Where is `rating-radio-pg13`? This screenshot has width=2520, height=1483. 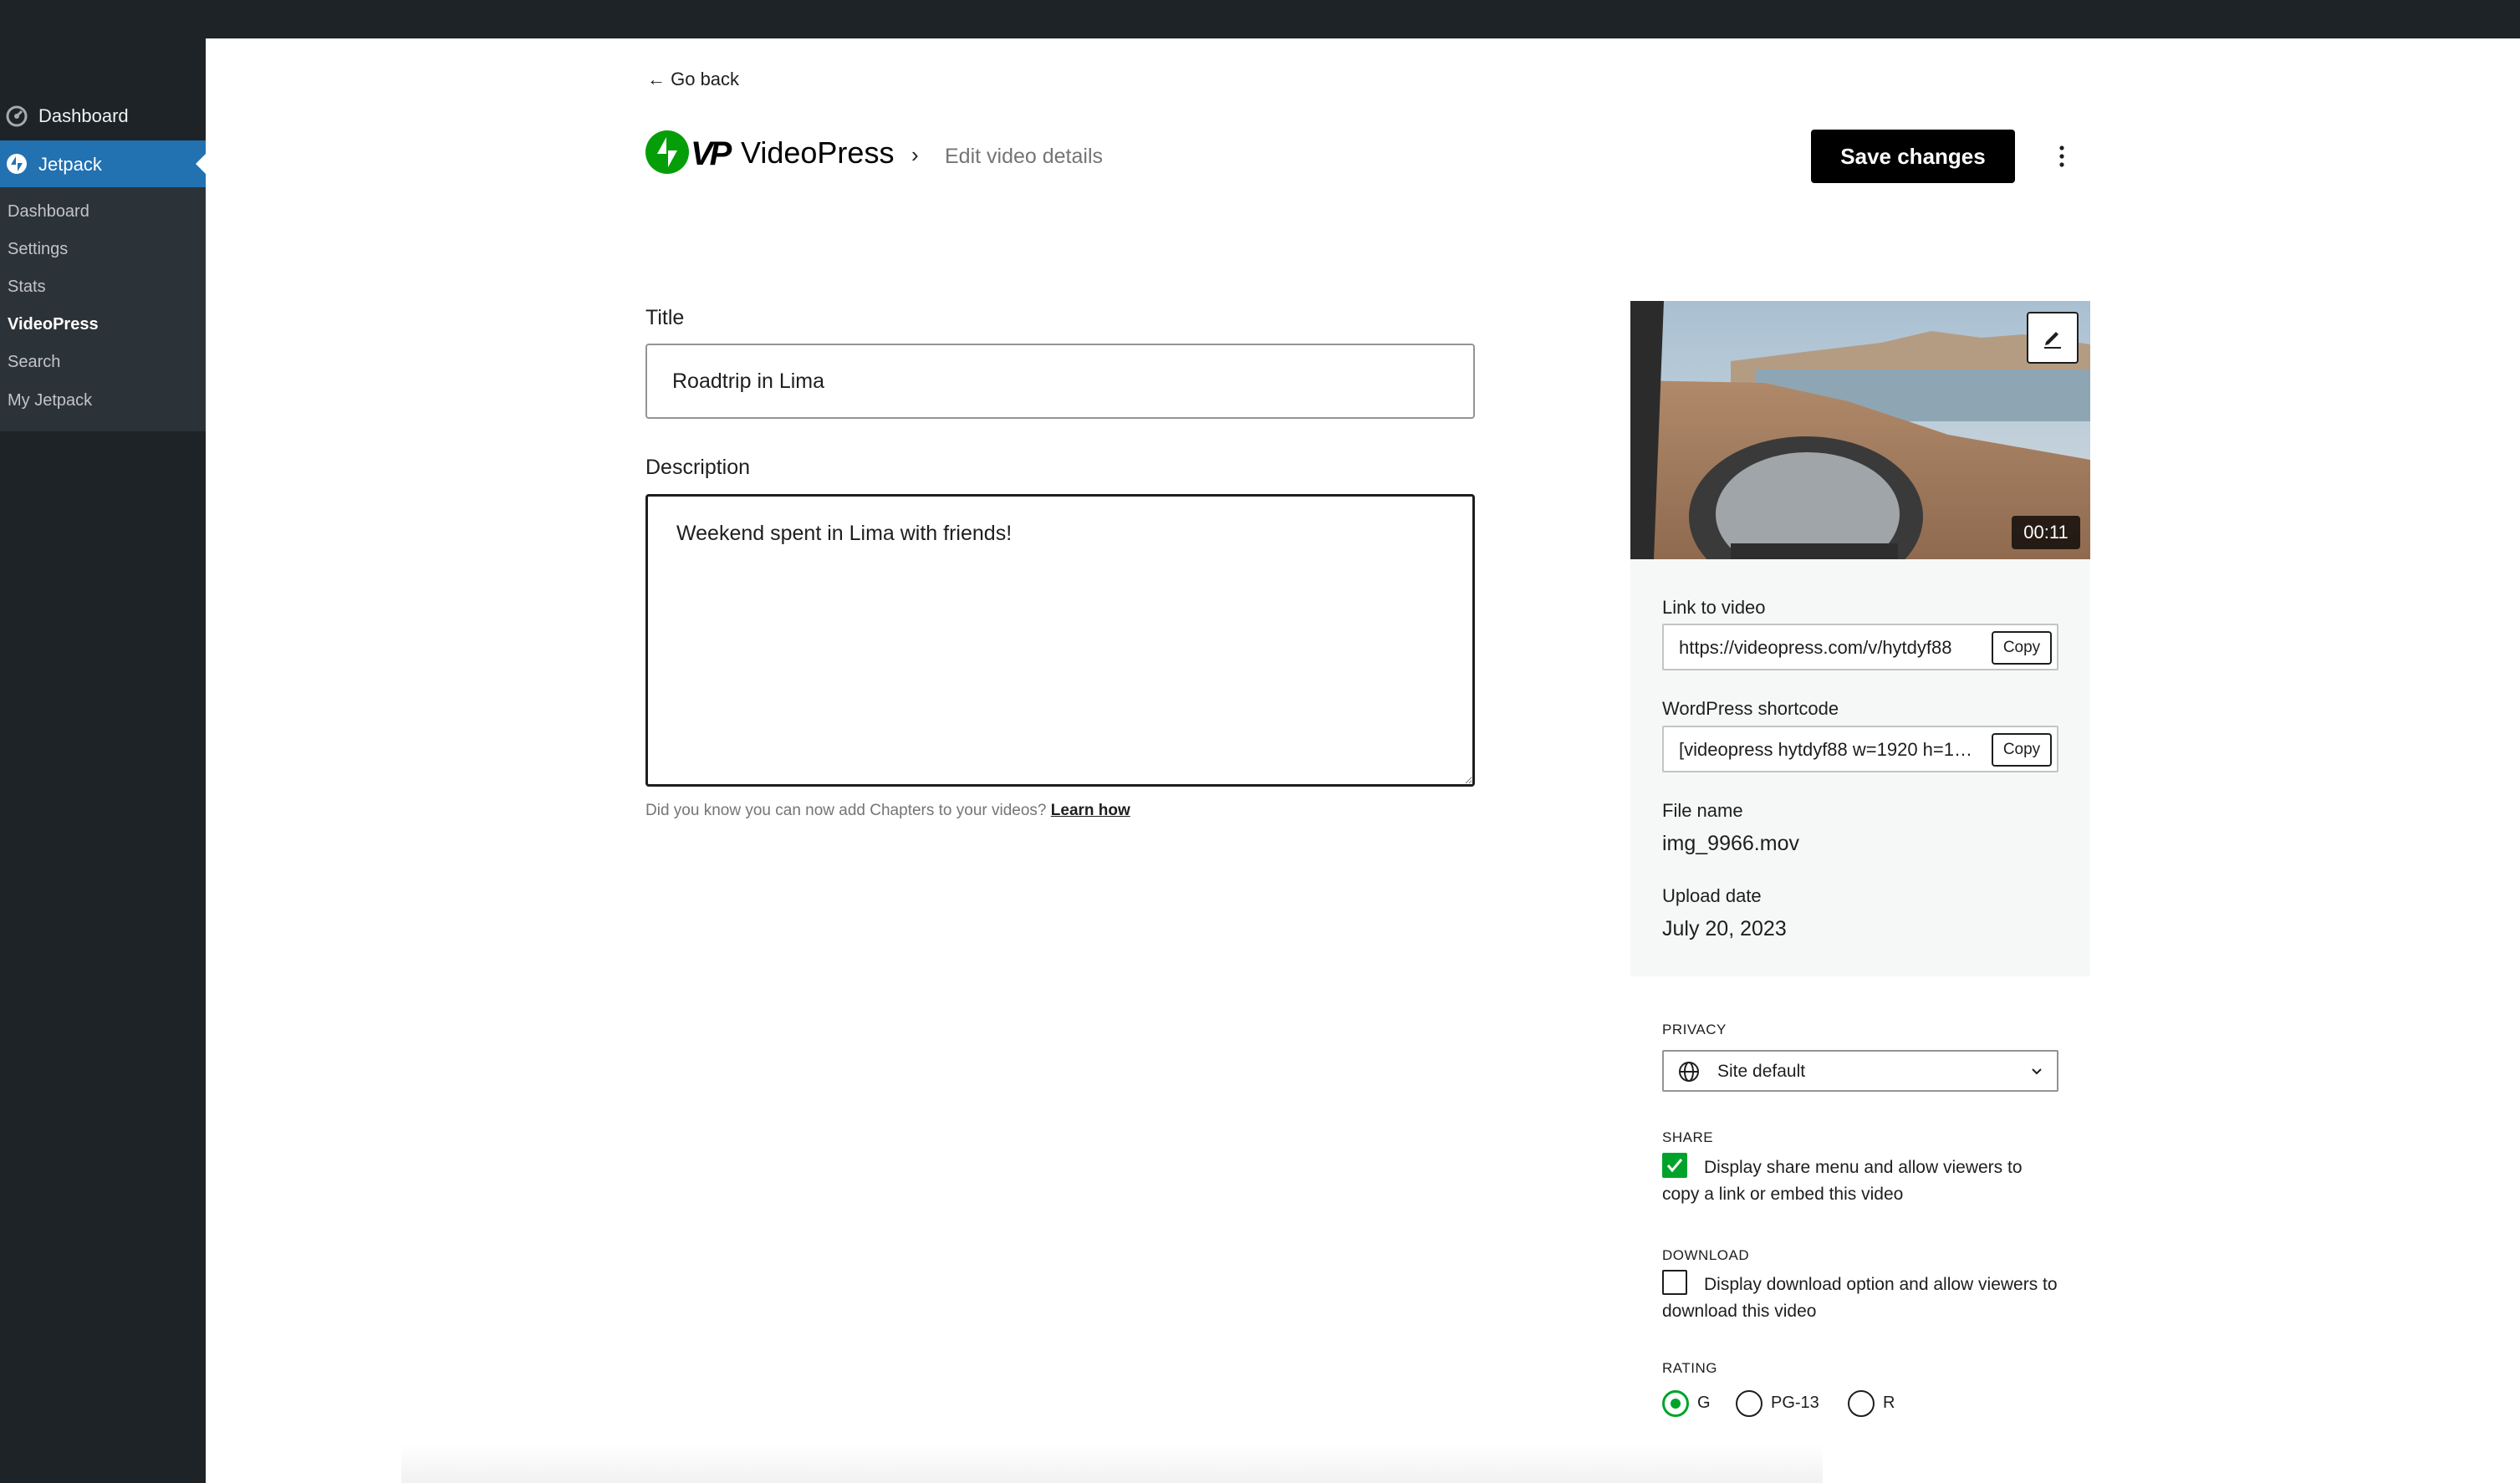
rating-radio-pg13 is located at coordinates (1749, 1403).